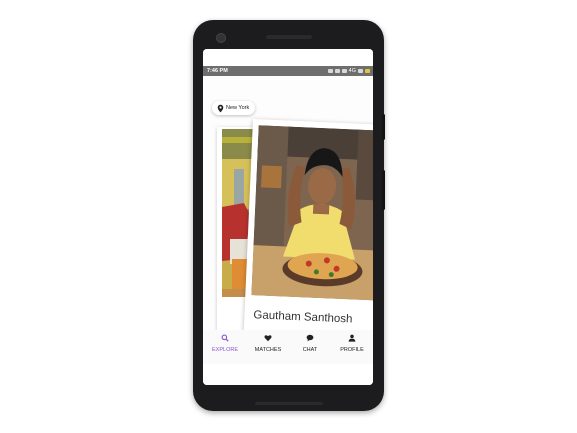  What do you see at coordinates (352, 343) in the screenshot?
I see `nav-profile: PROFILE` at bounding box center [352, 343].